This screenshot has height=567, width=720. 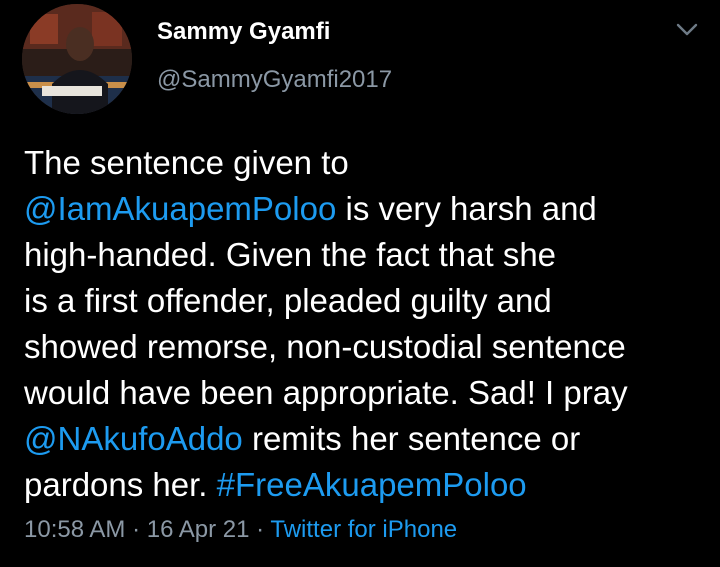 I want to click on tweet-text-segment: would have been appropriate. Sad! I pray, so click(x=326, y=392).